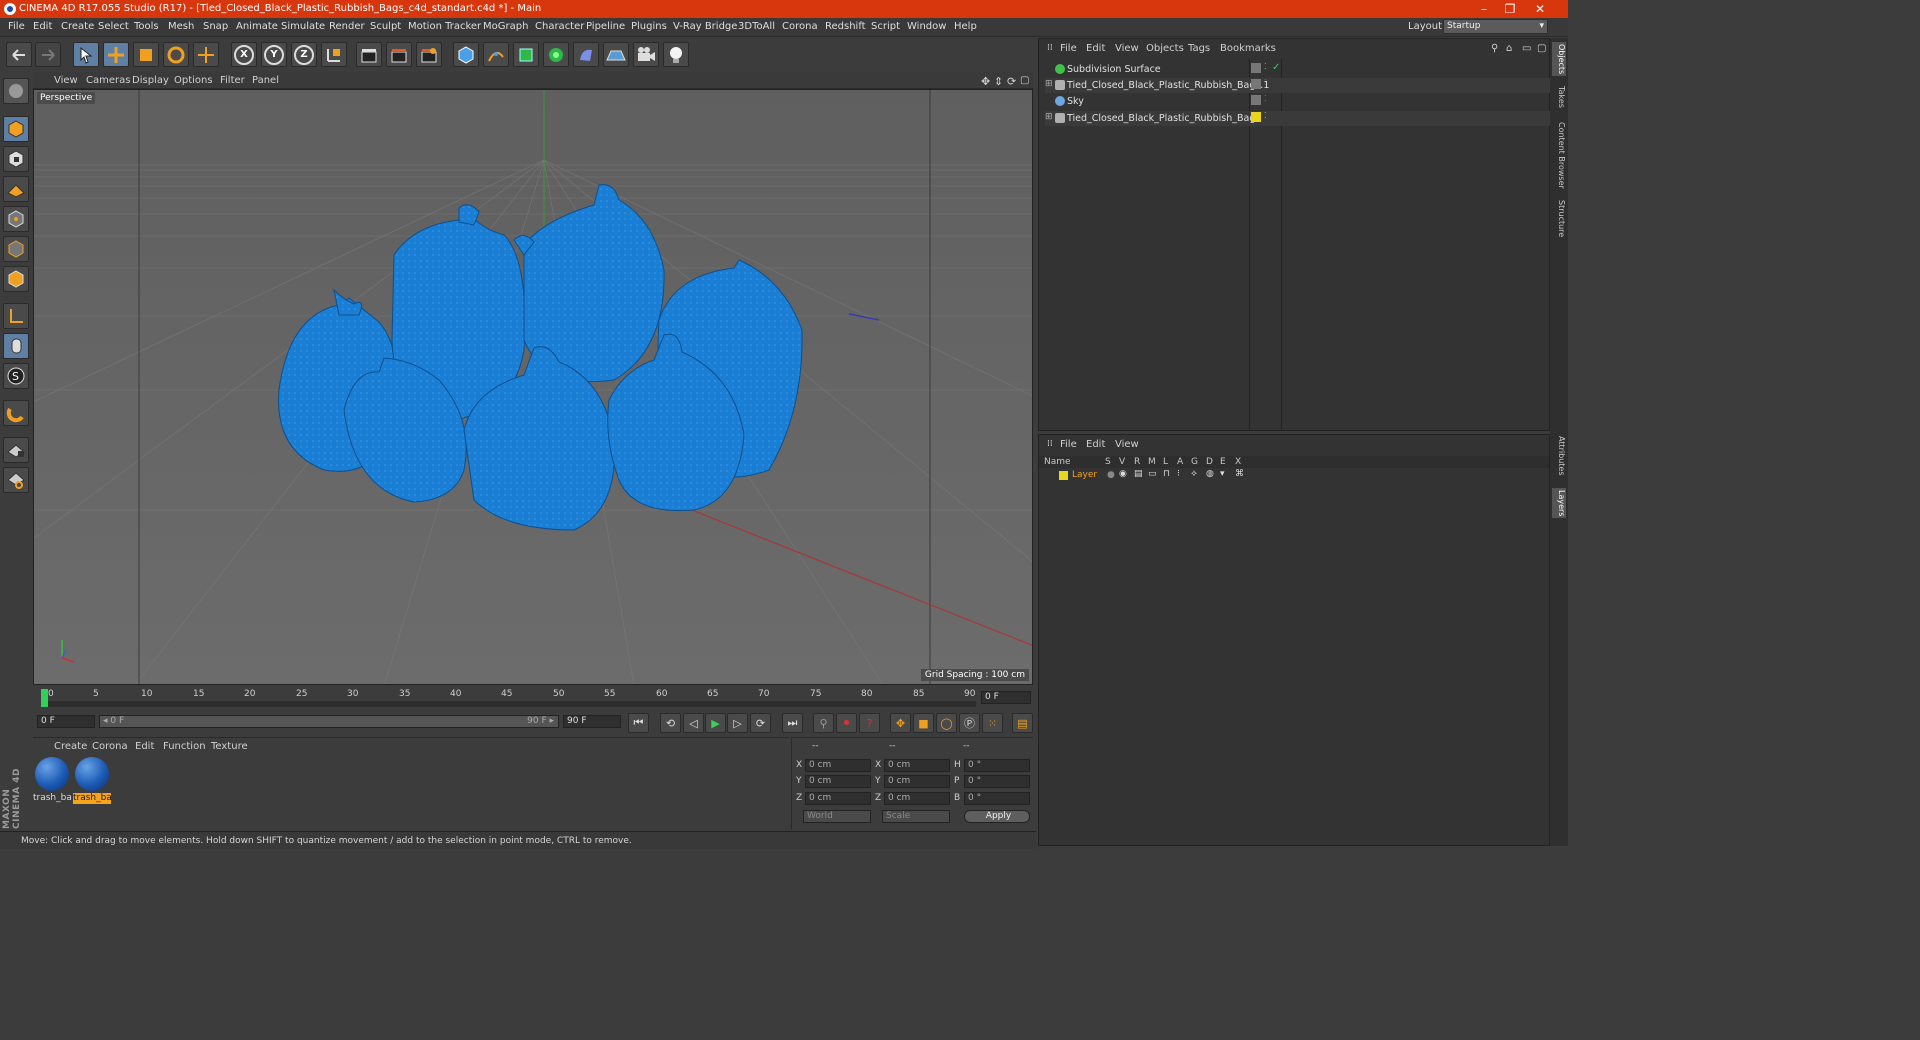 The width and height of the screenshot is (1920, 1040). Describe the element at coordinates (66, 721) in the screenshot. I see `start-frame-field: 0 F` at that location.